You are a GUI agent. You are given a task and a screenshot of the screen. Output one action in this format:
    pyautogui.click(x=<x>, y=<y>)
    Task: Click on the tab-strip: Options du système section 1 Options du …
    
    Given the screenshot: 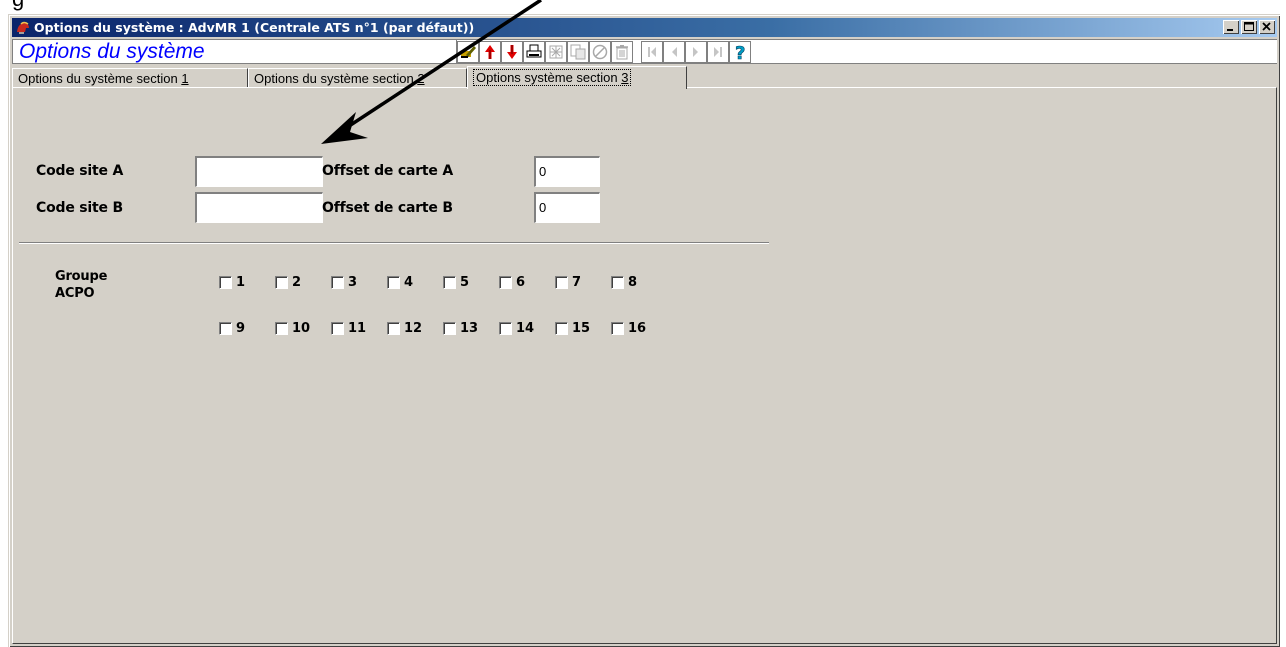 What is the action you would take?
    pyautogui.click(x=644, y=77)
    